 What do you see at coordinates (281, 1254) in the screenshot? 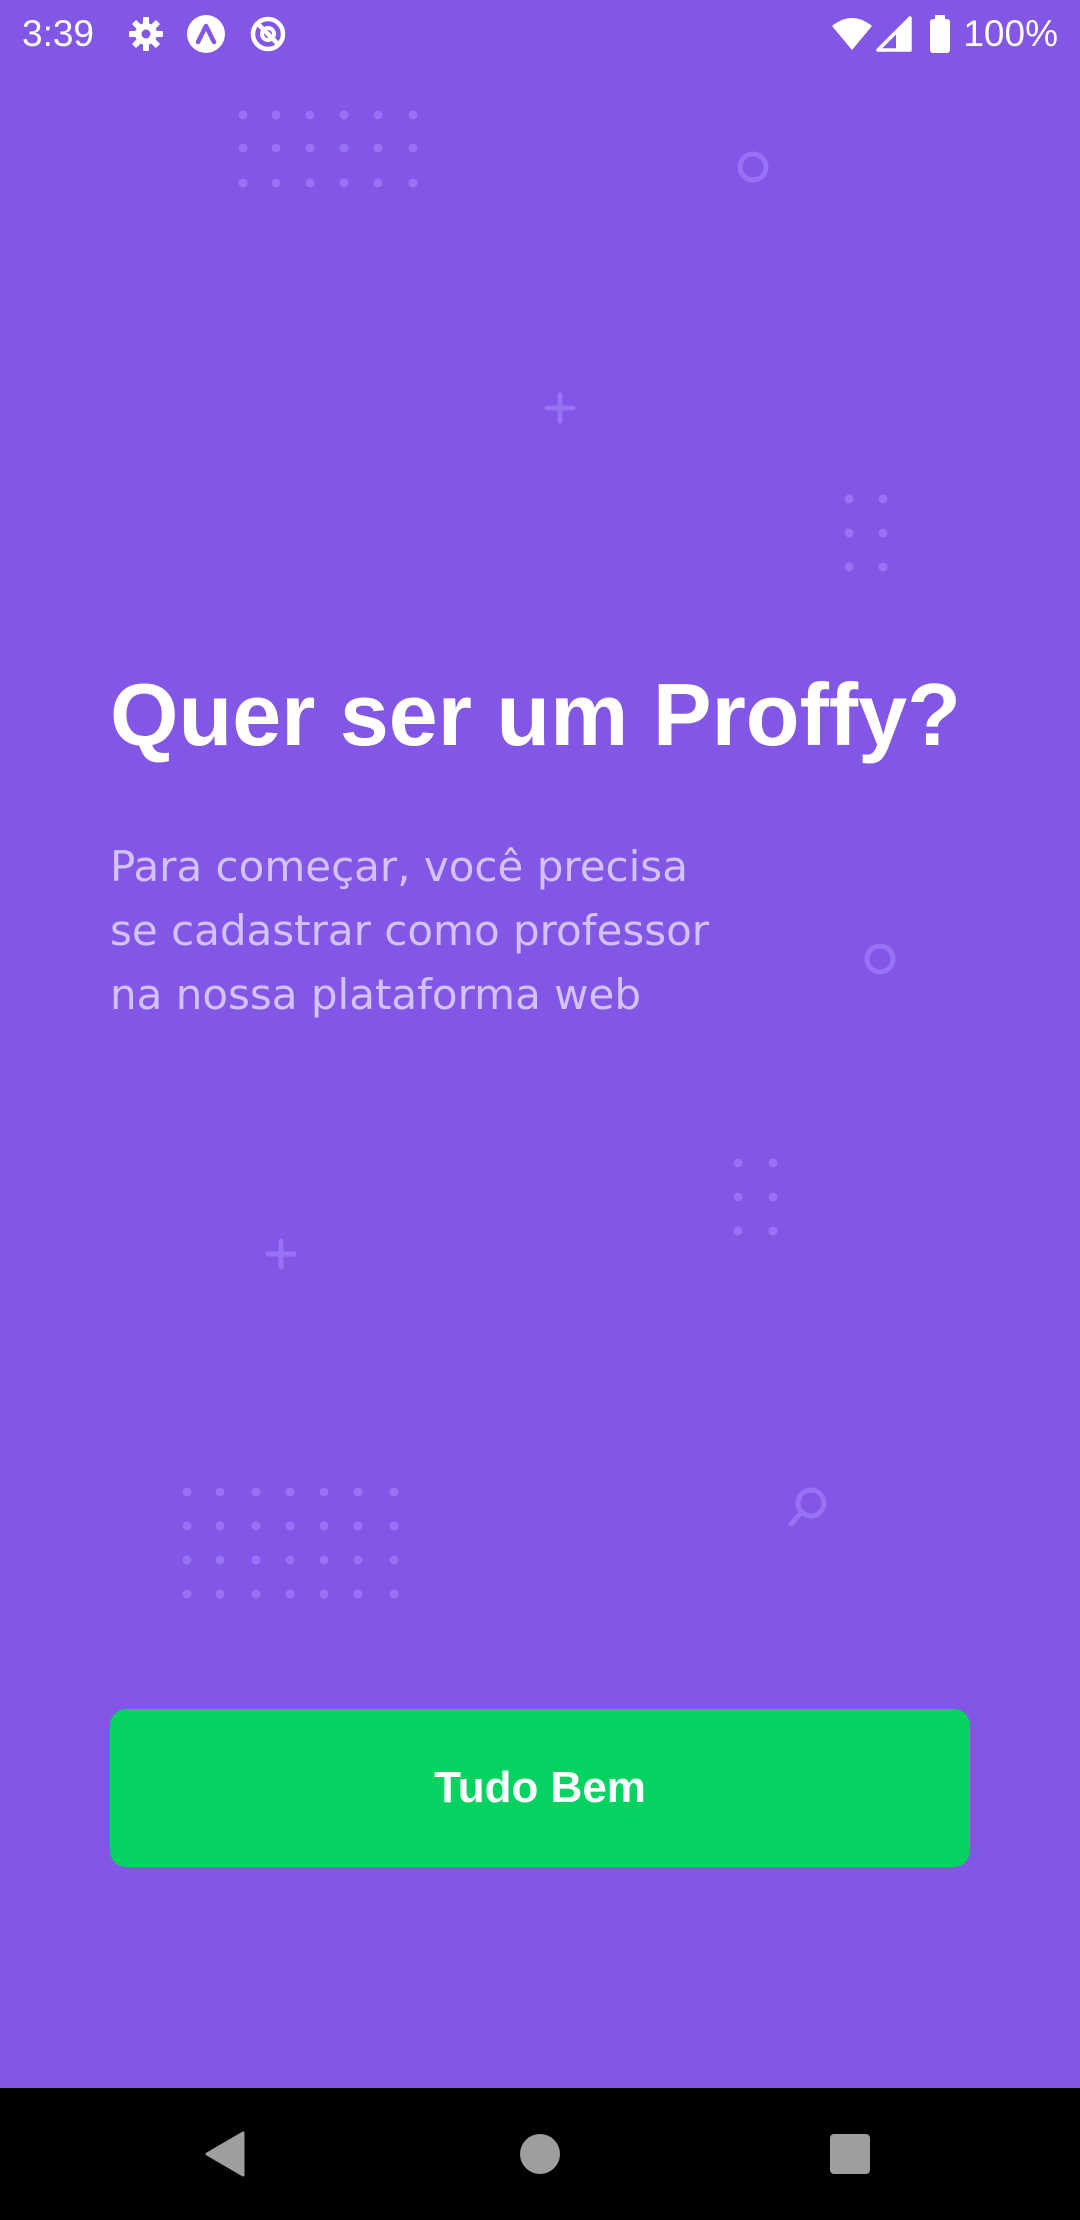
I see `plus-decoration-bottom` at bounding box center [281, 1254].